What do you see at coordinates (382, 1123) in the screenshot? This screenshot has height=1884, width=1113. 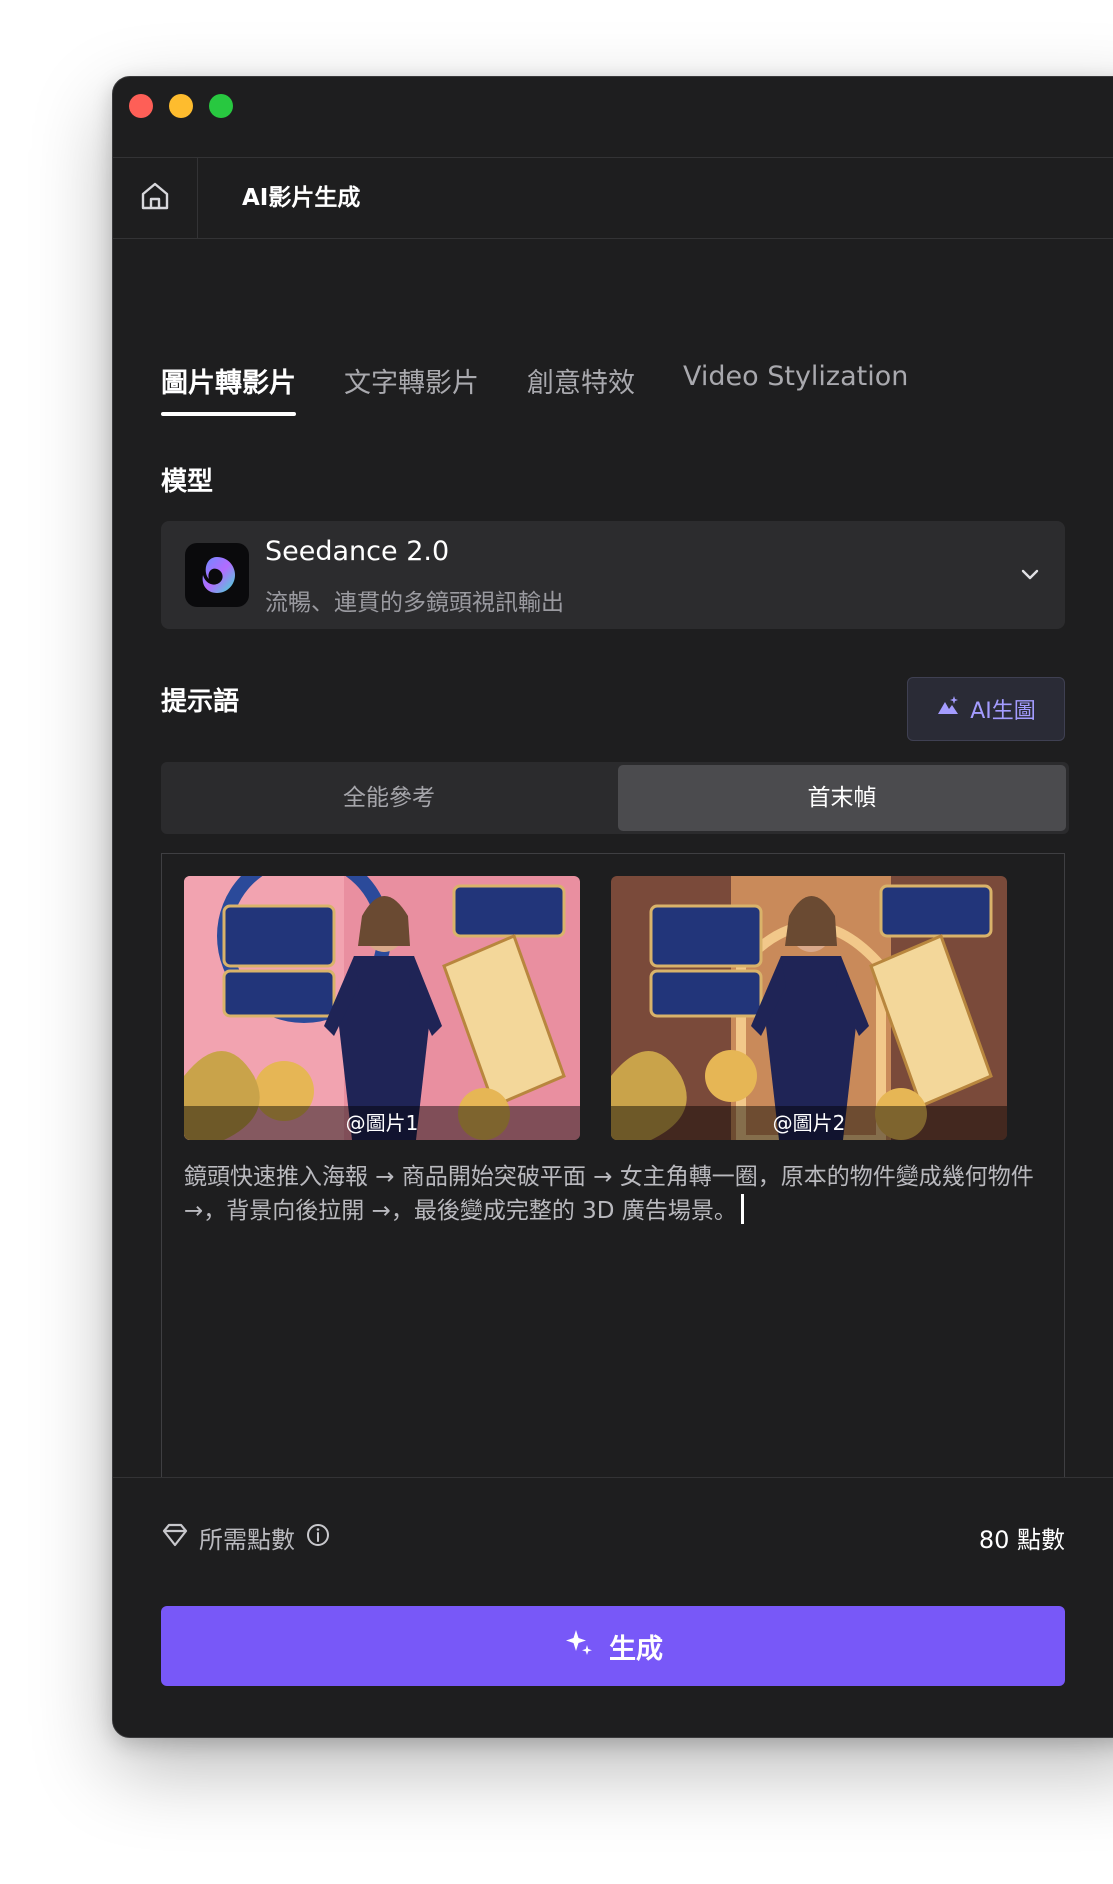 I see `reference-image-1-label: @圖片1` at bounding box center [382, 1123].